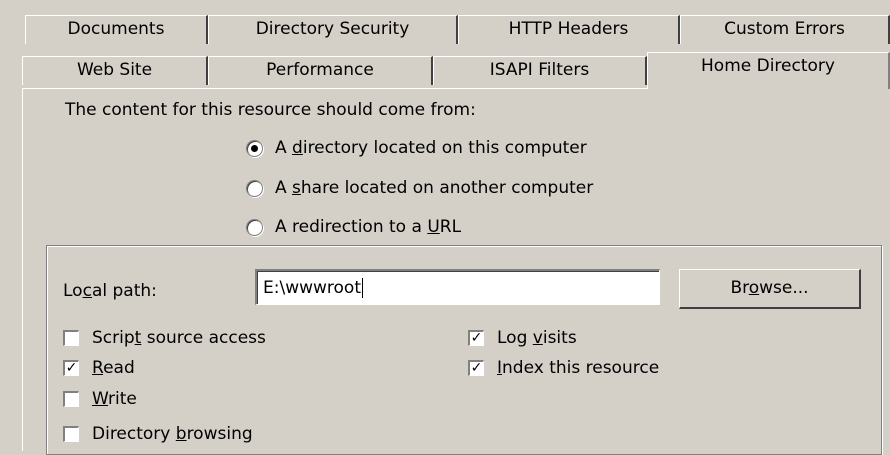 The height and width of the screenshot is (455, 890). What do you see at coordinates (320, 70) in the screenshot?
I see `tab-performance: Performance` at bounding box center [320, 70].